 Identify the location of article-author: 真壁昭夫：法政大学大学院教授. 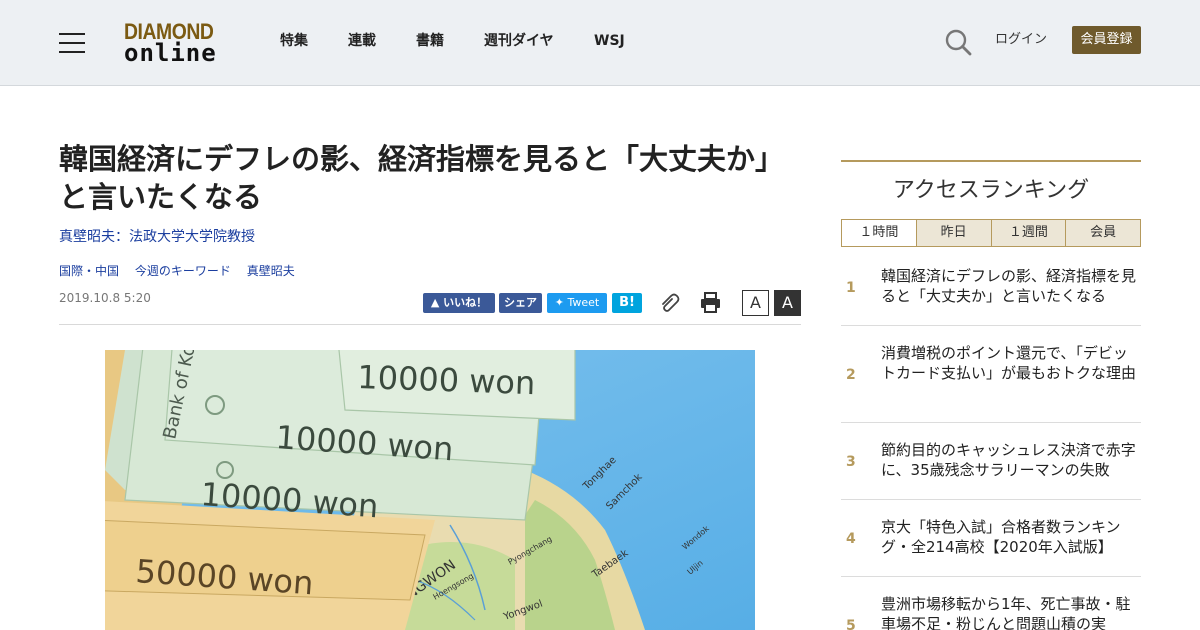
(157, 237).